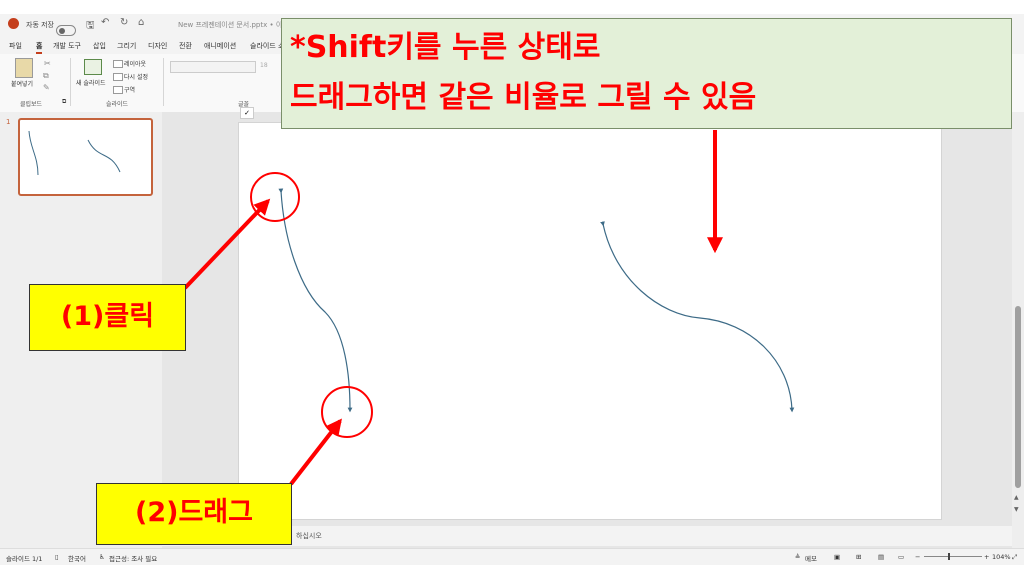  I want to click on step1-label: (1)클릭, so click(107, 317).